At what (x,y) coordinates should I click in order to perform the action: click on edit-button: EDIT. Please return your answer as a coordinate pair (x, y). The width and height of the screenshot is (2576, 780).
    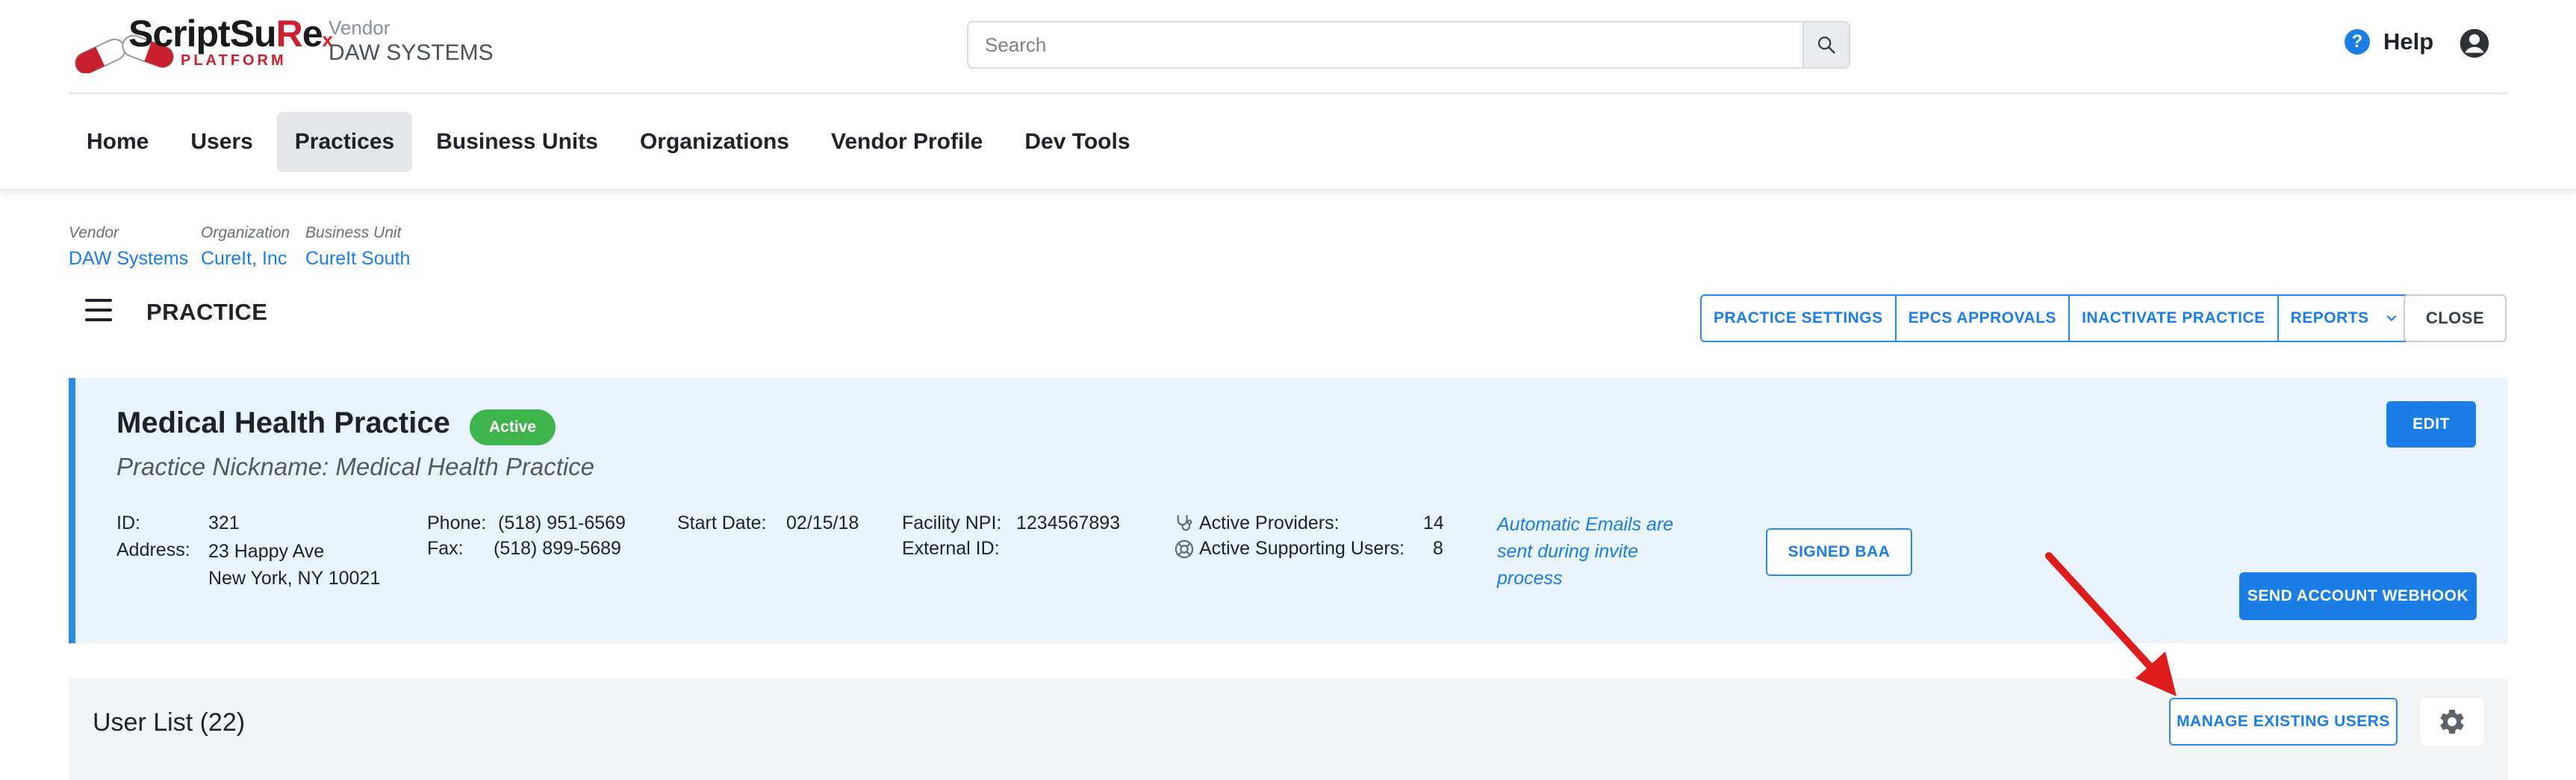
    Looking at the image, I should click on (2431, 424).